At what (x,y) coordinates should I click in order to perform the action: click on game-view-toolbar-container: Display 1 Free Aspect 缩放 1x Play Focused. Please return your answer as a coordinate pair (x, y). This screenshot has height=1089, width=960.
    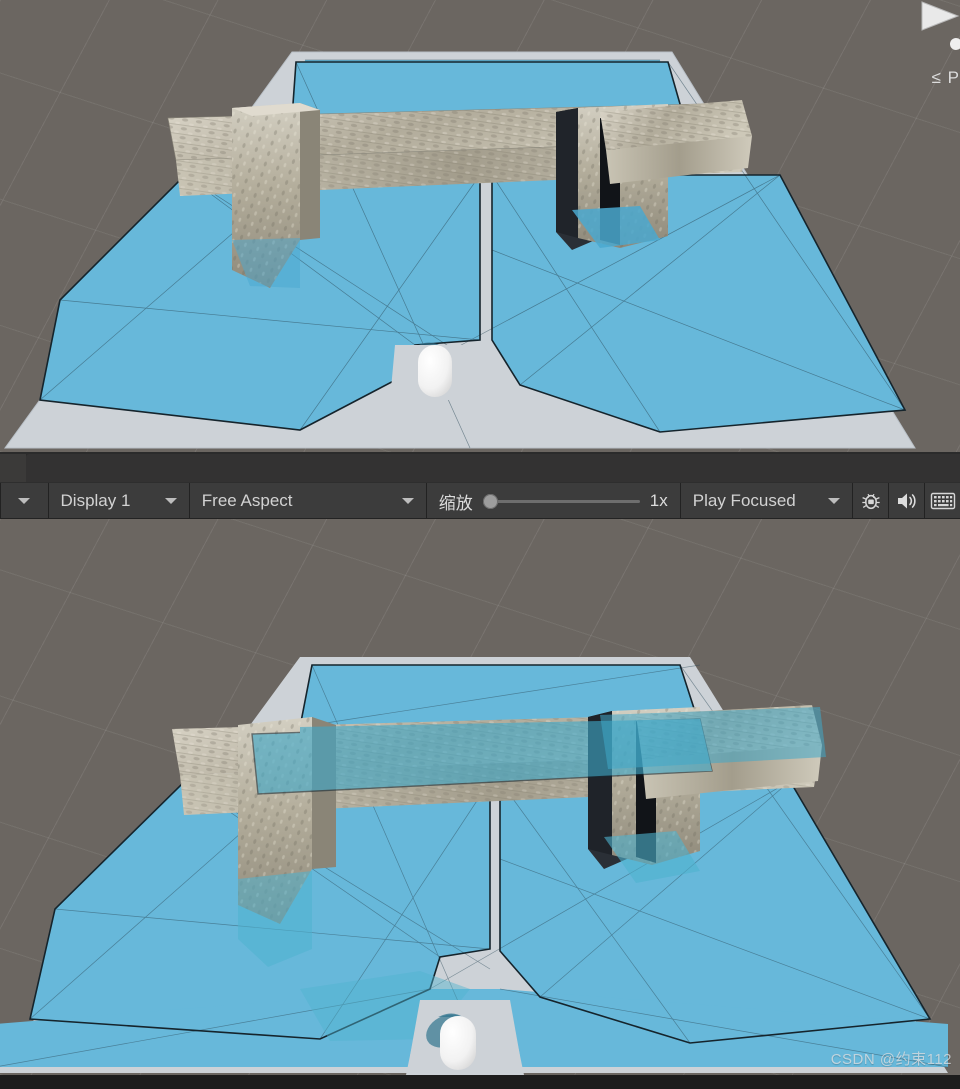
    Looking at the image, I should click on (480, 485).